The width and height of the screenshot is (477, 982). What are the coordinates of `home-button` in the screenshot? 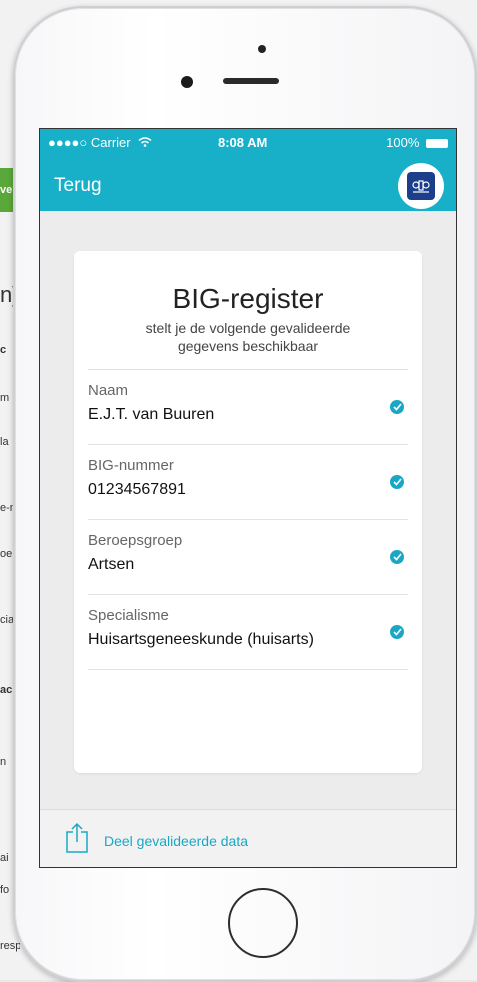 It's located at (263, 923).